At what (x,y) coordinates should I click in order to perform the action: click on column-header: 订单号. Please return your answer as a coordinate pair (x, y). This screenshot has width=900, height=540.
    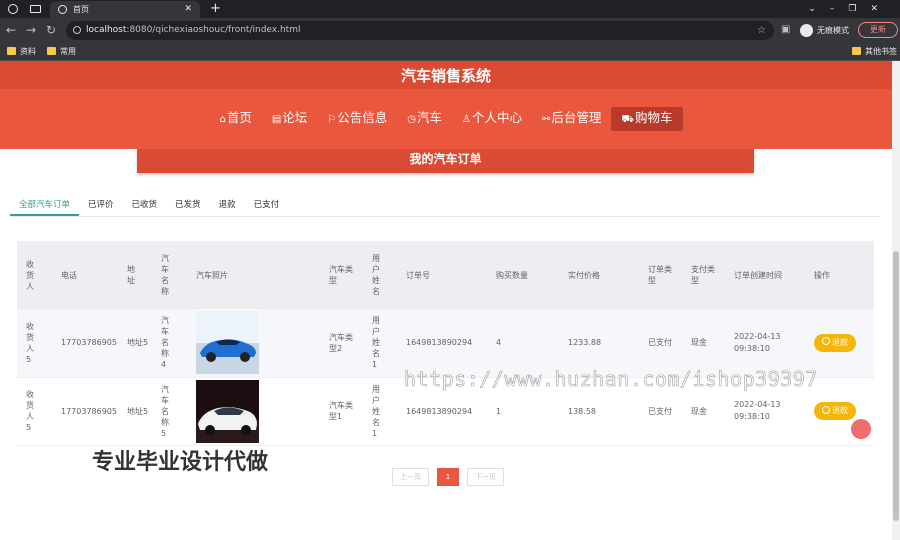
    Looking at the image, I should click on (447, 275).